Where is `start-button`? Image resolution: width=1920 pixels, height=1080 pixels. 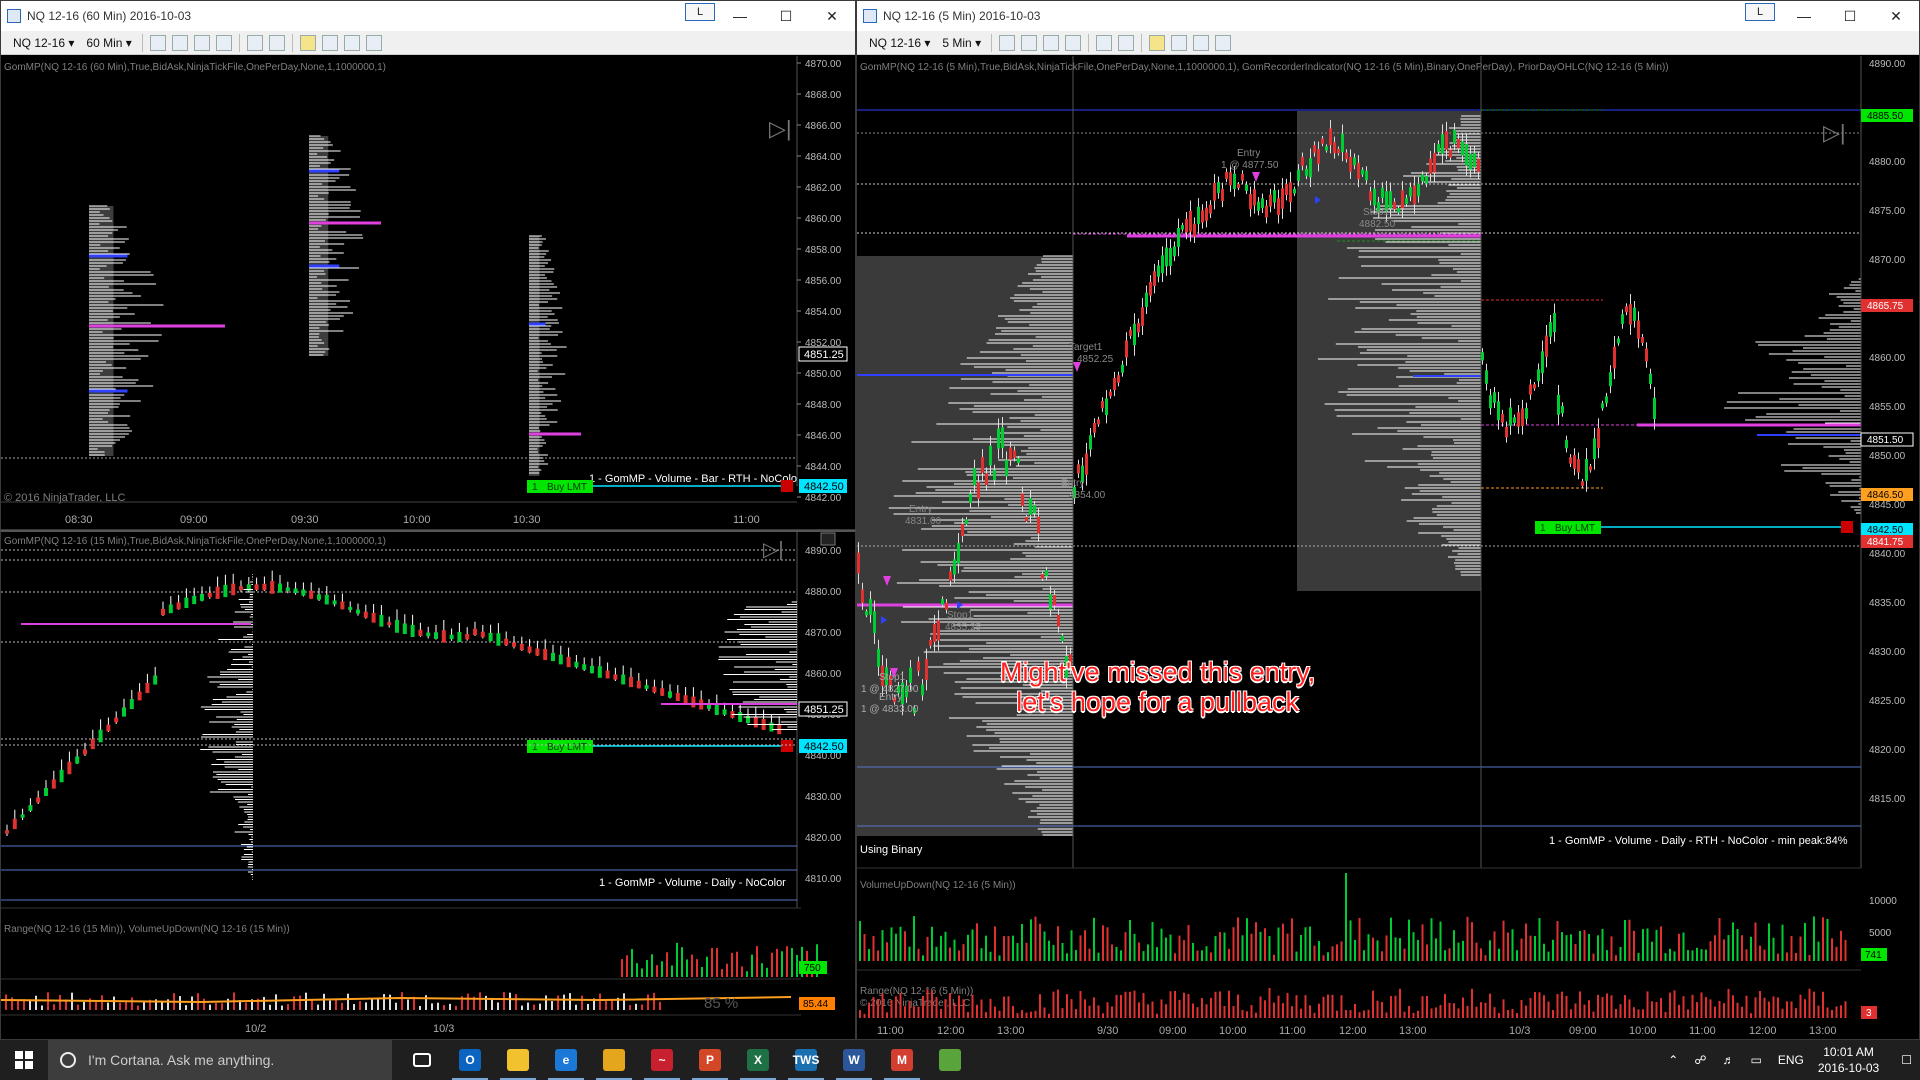
start-button is located at coordinates (24, 1060).